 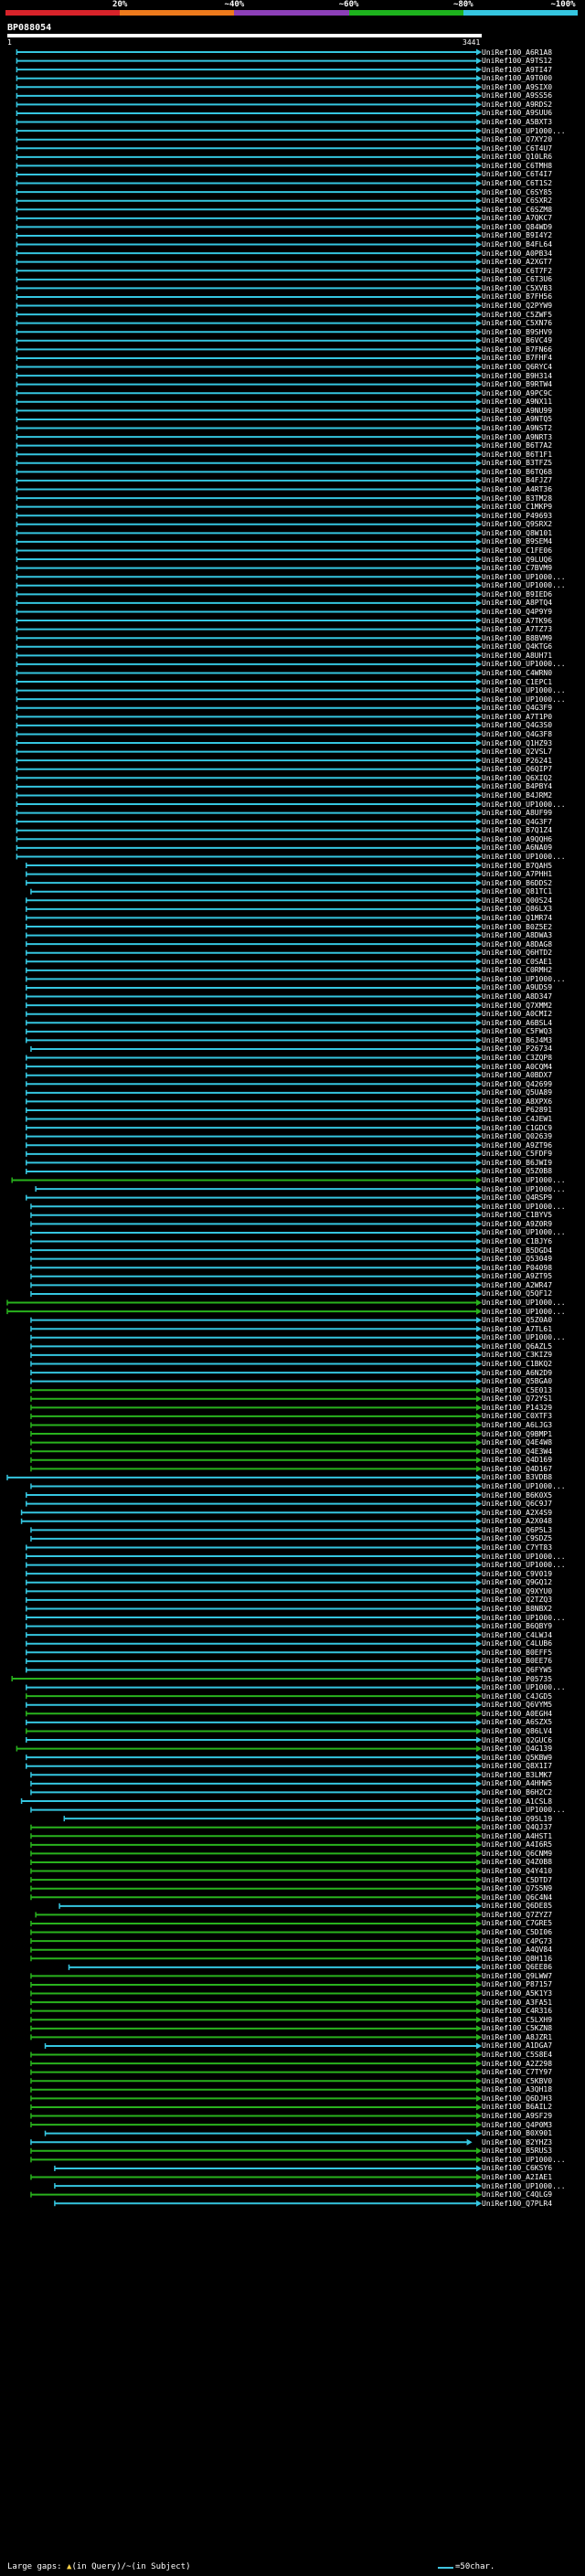 What do you see at coordinates (517, 1390) in the screenshot?
I see `hit-name-link: UniRef100_C5E013` at bounding box center [517, 1390].